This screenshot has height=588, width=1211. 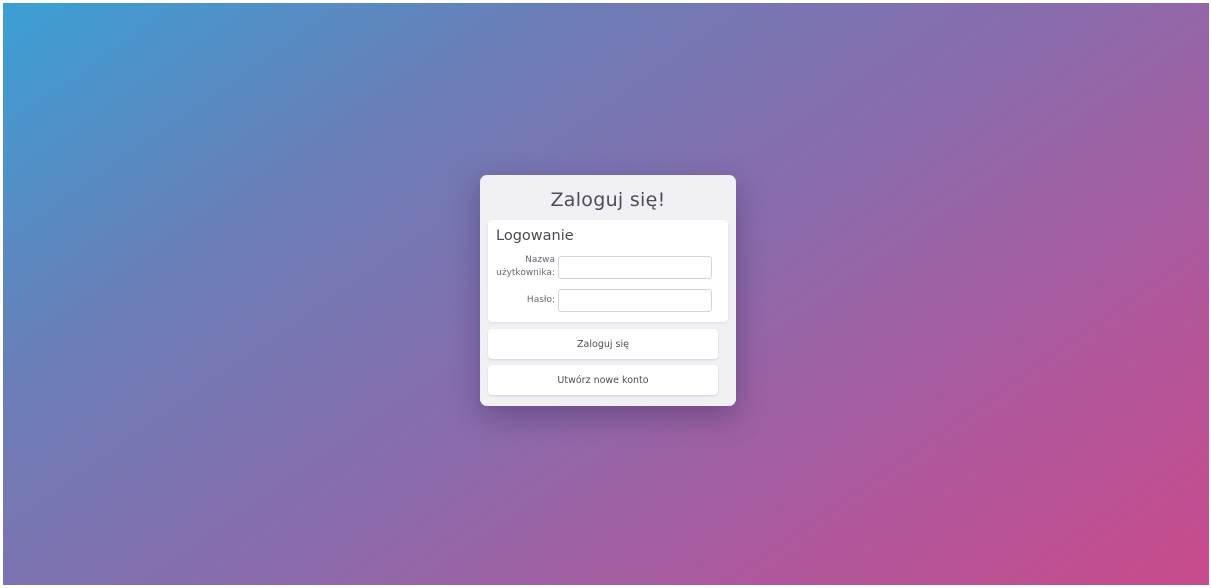 What do you see at coordinates (608, 200) in the screenshot?
I see `card-title: Zaloguj się!` at bounding box center [608, 200].